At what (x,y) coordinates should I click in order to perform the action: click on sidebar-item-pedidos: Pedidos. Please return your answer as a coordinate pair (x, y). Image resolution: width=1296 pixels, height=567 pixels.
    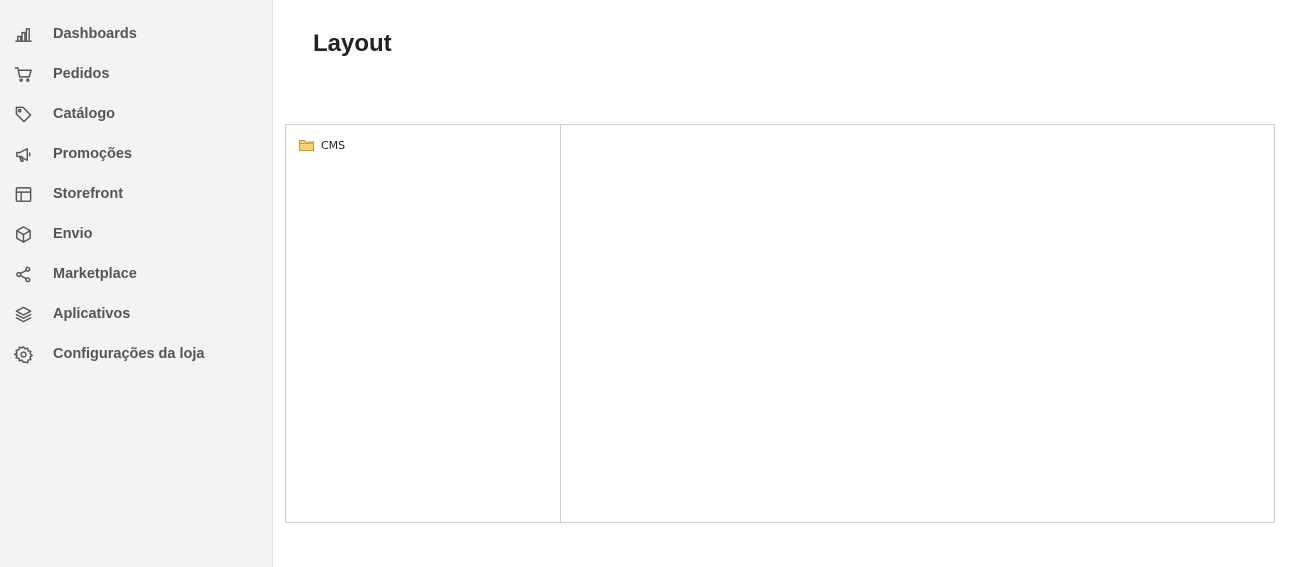
    Looking at the image, I should click on (136, 74).